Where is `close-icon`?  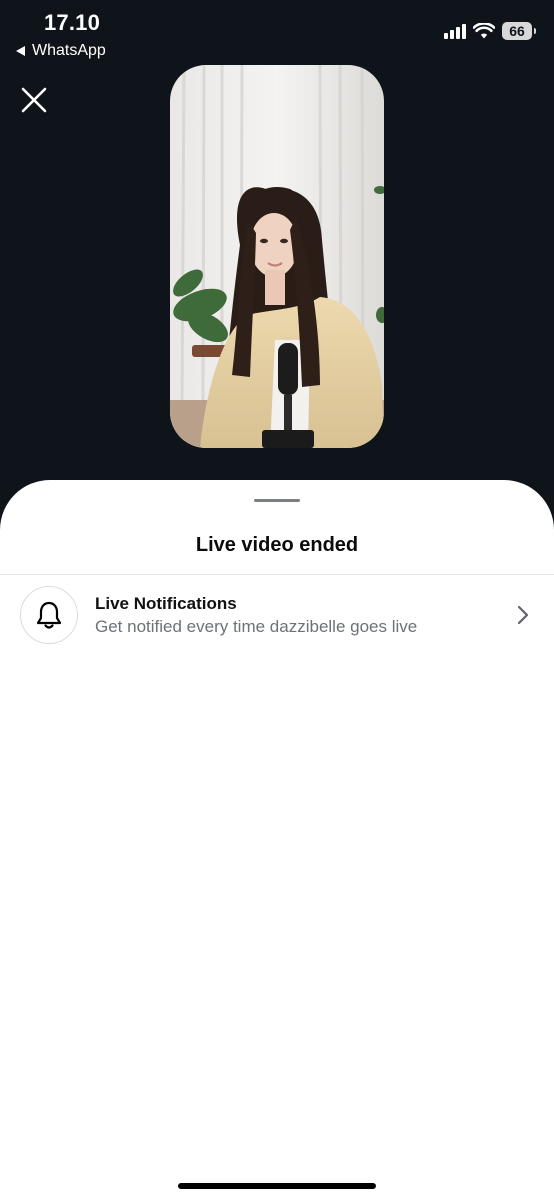 close-icon is located at coordinates (34, 100).